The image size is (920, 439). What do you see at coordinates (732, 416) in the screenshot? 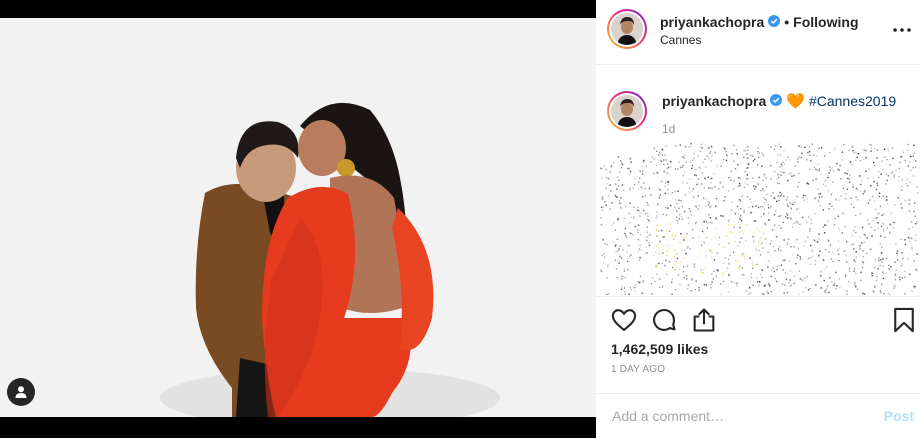
I see `comment-input` at bounding box center [732, 416].